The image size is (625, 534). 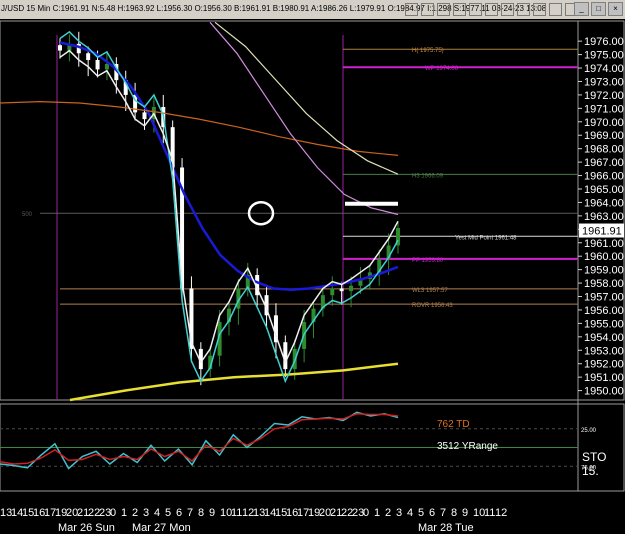 What do you see at coordinates (604, 338) in the screenshot?
I see `y-tick-label: 1954.00` at bounding box center [604, 338].